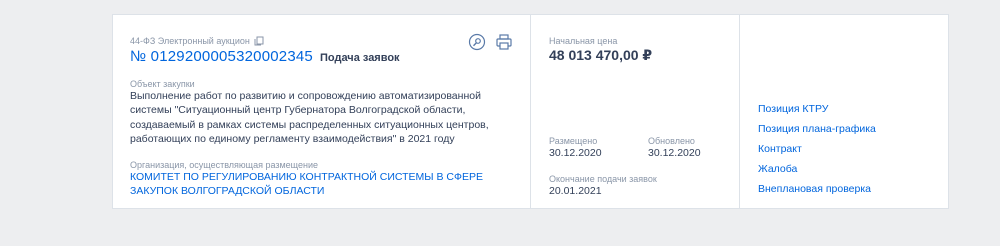 This screenshot has width=1000, height=246. I want to click on deadline-label: Окончание подачи заявок, so click(603, 179).